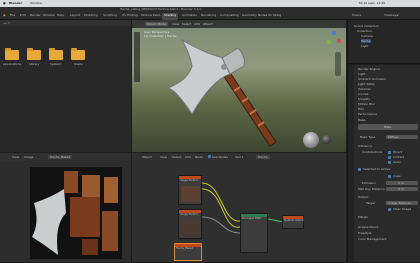 This screenshot has height=263, width=420. I want to click on margin-header: Margin, so click(363, 217).